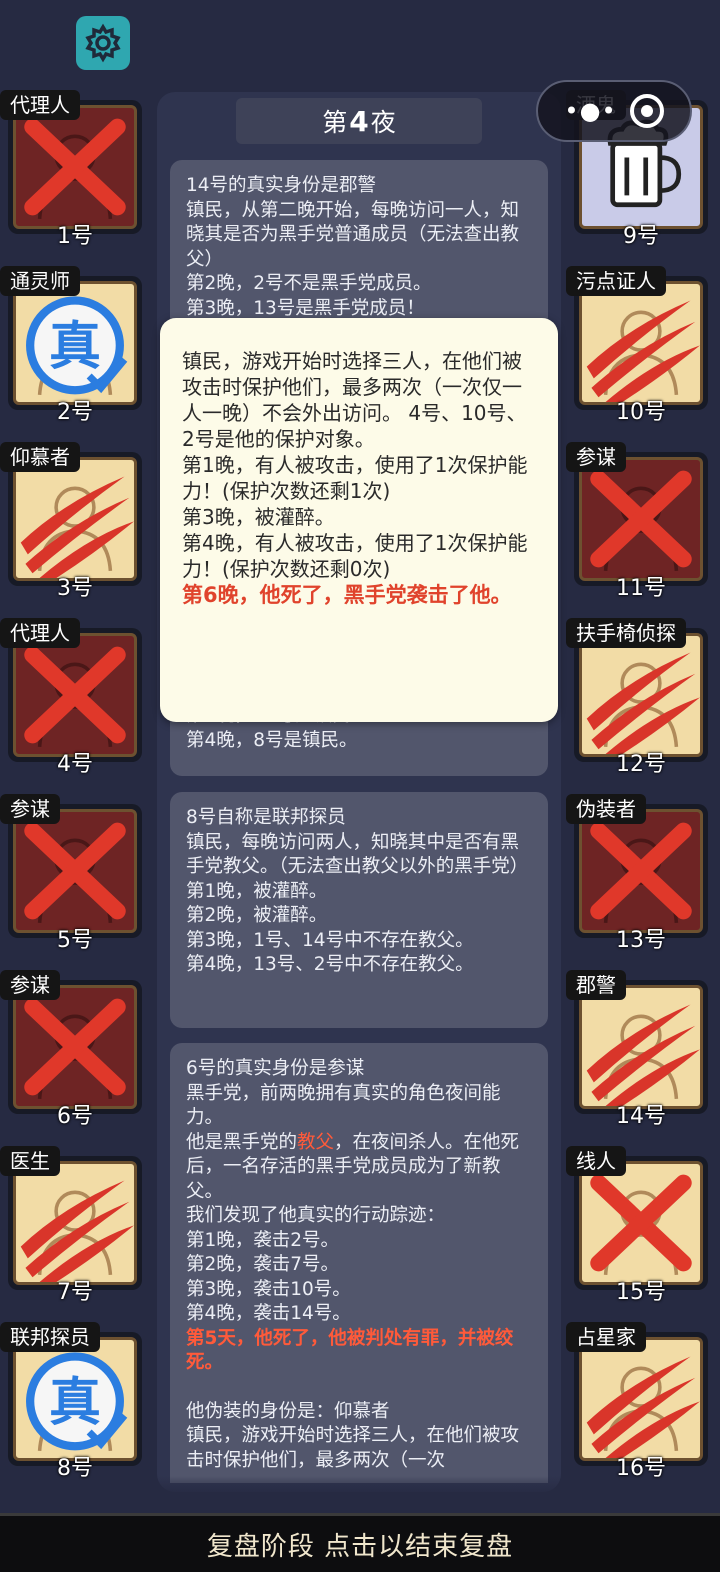  What do you see at coordinates (343, 1105) in the screenshot?
I see `reveal-card-desc: 黑手党，前两晚拥有真实的角色夜间能力。` at bounding box center [343, 1105].